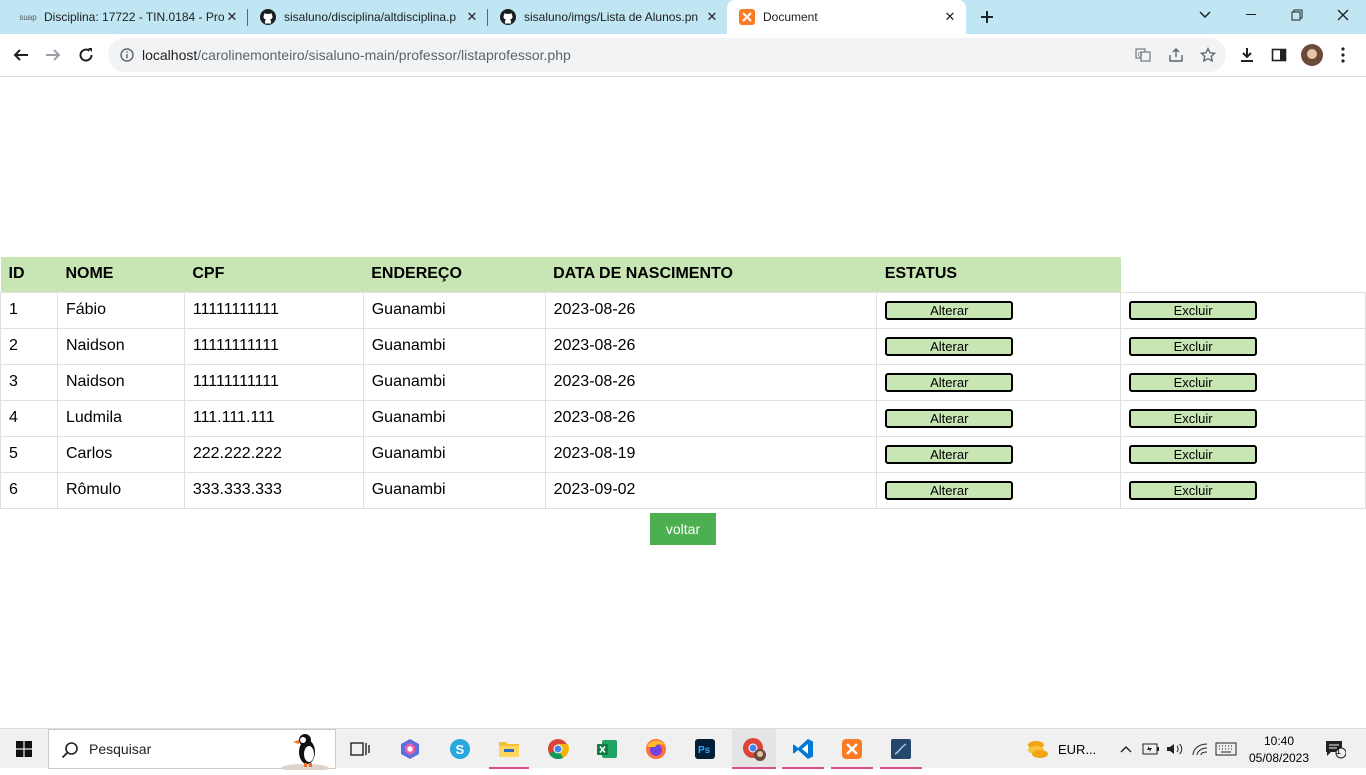 Image resolution: width=1366 pixels, height=775 pixels. Describe the element at coordinates (53, 55) in the screenshot. I see `forward-arrow-icon` at that location.